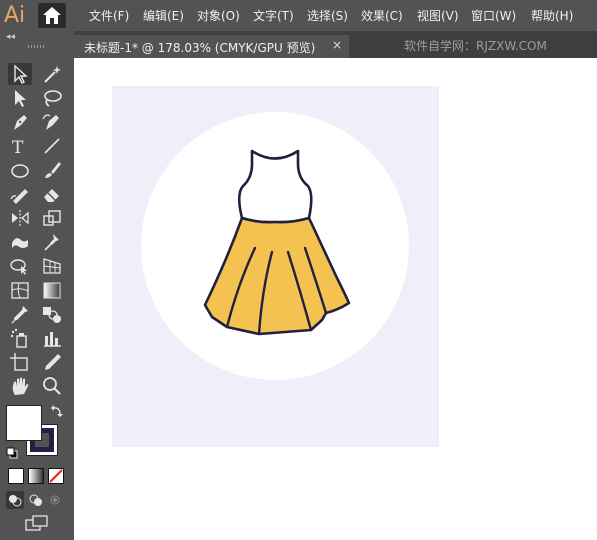 Image resolution: width=597 pixels, height=540 pixels. What do you see at coordinates (20, 362) in the screenshot?
I see `artboard-tool-icon` at bounding box center [20, 362].